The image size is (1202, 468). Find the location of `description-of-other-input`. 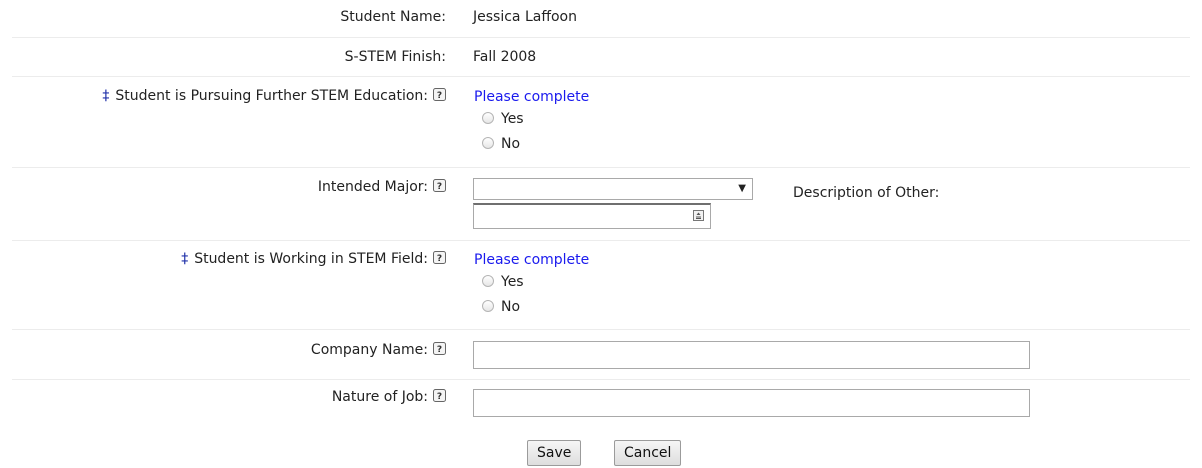

description-of-other-input is located at coordinates (592, 216).